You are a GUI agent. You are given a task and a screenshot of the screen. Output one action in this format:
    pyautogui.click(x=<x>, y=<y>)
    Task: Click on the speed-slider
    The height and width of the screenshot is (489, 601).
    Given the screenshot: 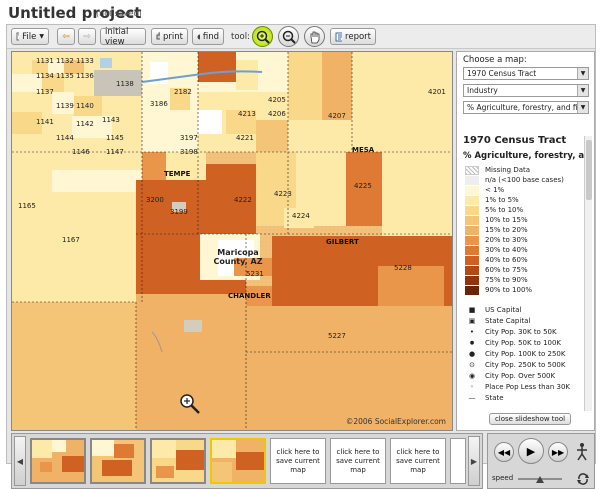 What is the action you would take?
    pyautogui.click(x=540, y=479)
    